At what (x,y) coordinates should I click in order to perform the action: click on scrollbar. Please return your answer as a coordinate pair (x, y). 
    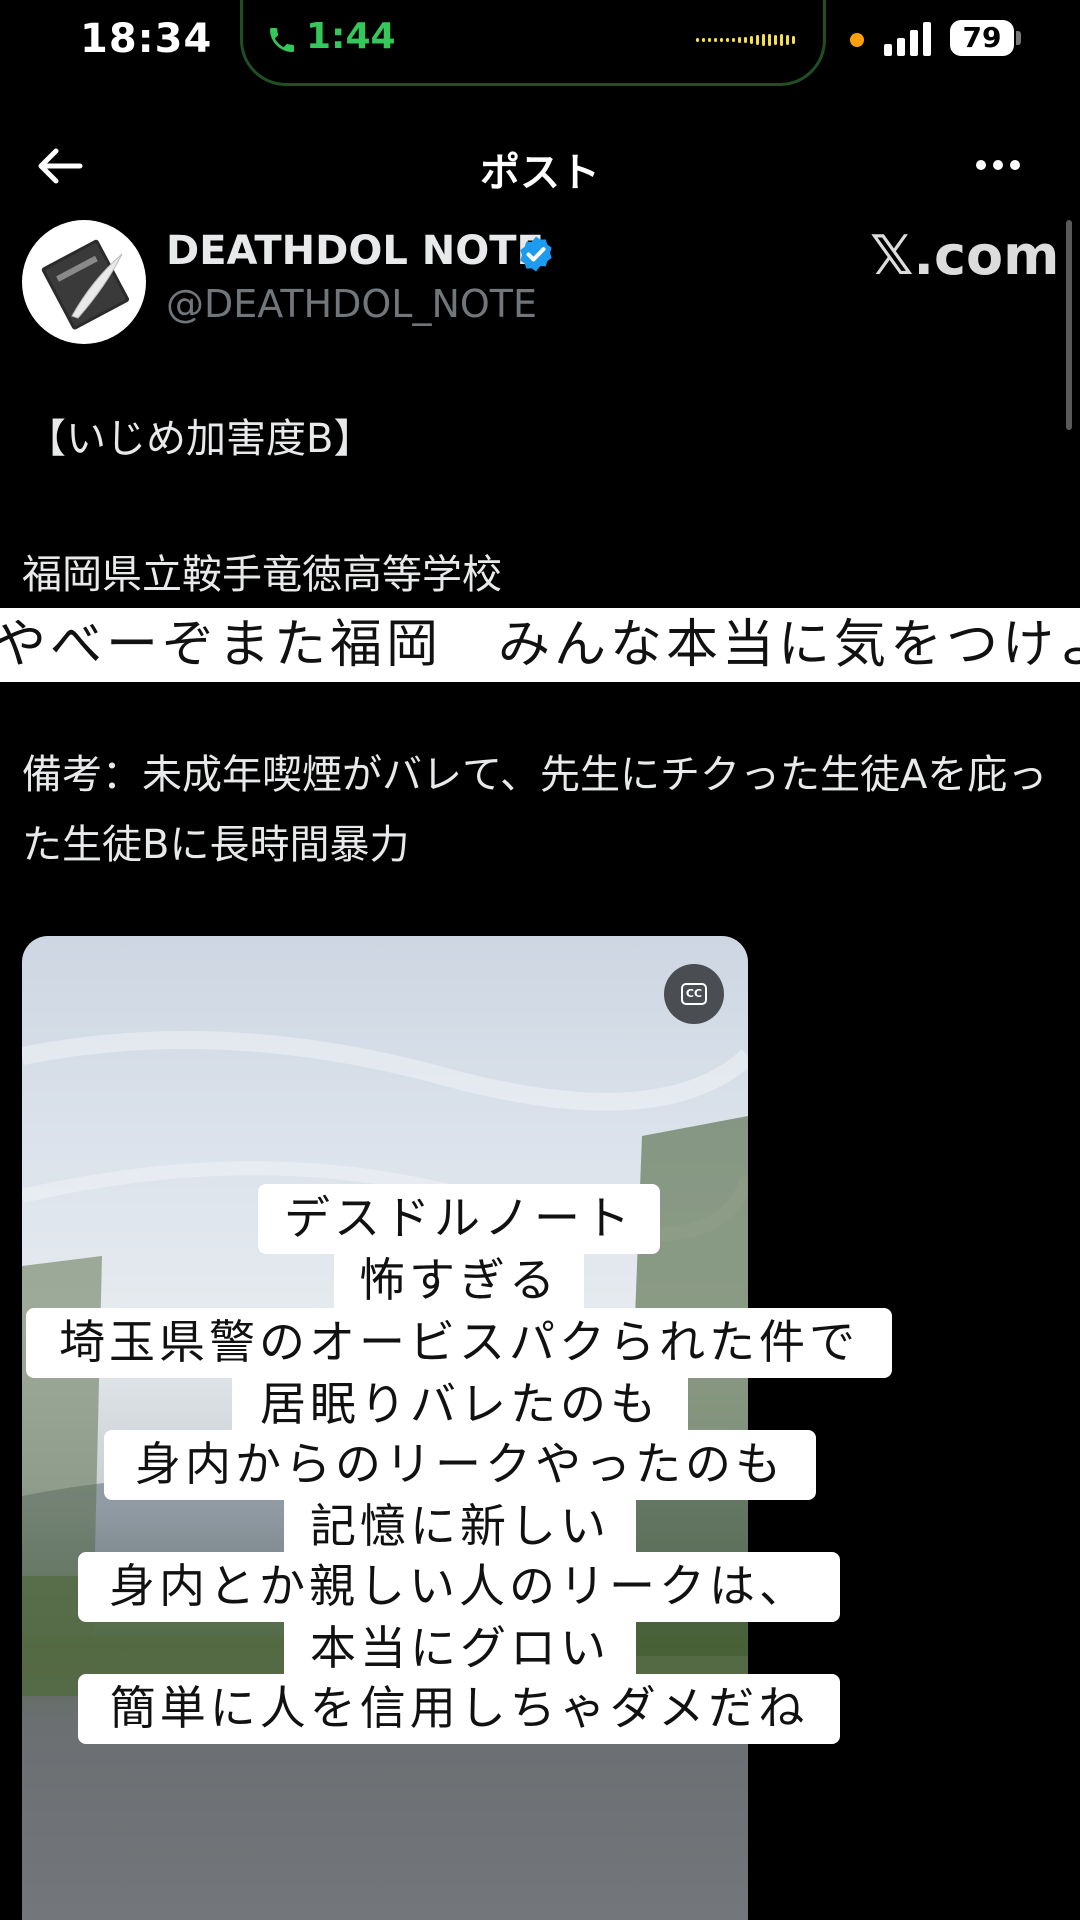
    Looking at the image, I should click on (1069, 325).